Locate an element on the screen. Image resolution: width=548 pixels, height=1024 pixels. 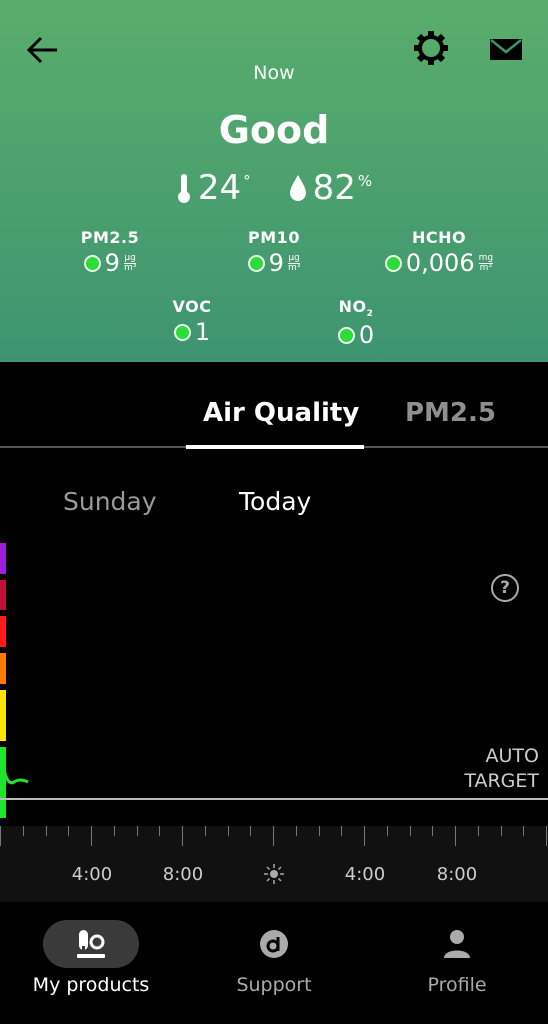
day-previous: Sunday is located at coordinates (110, 501).